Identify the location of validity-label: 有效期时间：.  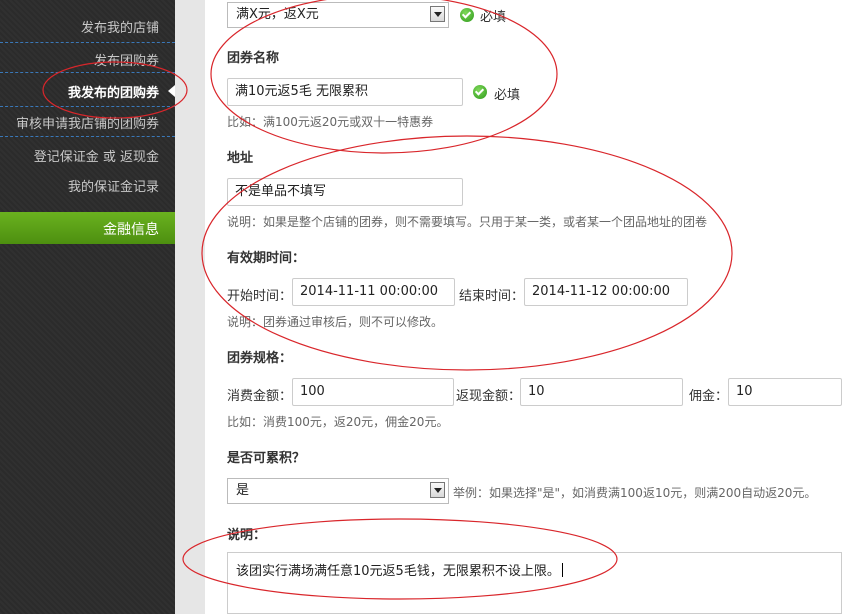
(266, 258).